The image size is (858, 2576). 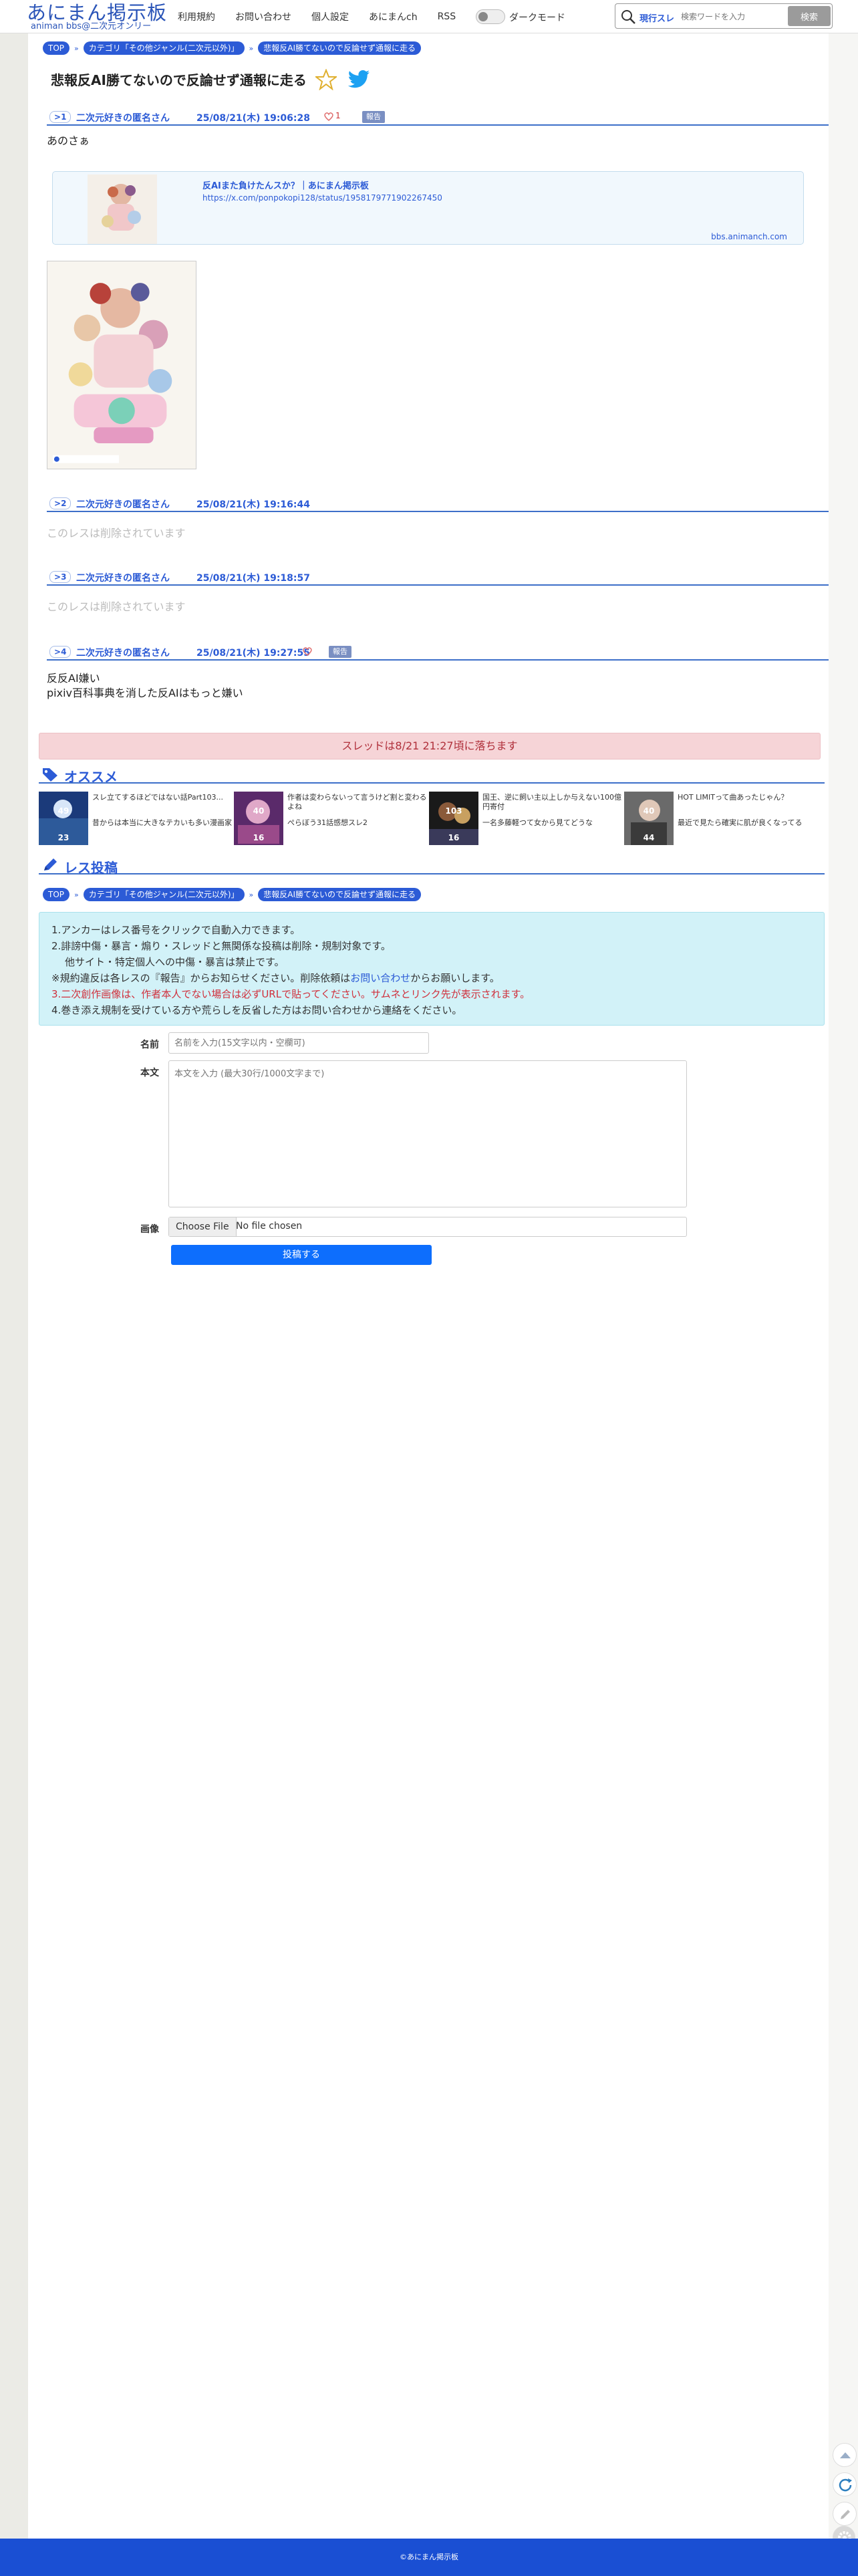 I want to click on body-textarea, so click(x=427, y=1133).